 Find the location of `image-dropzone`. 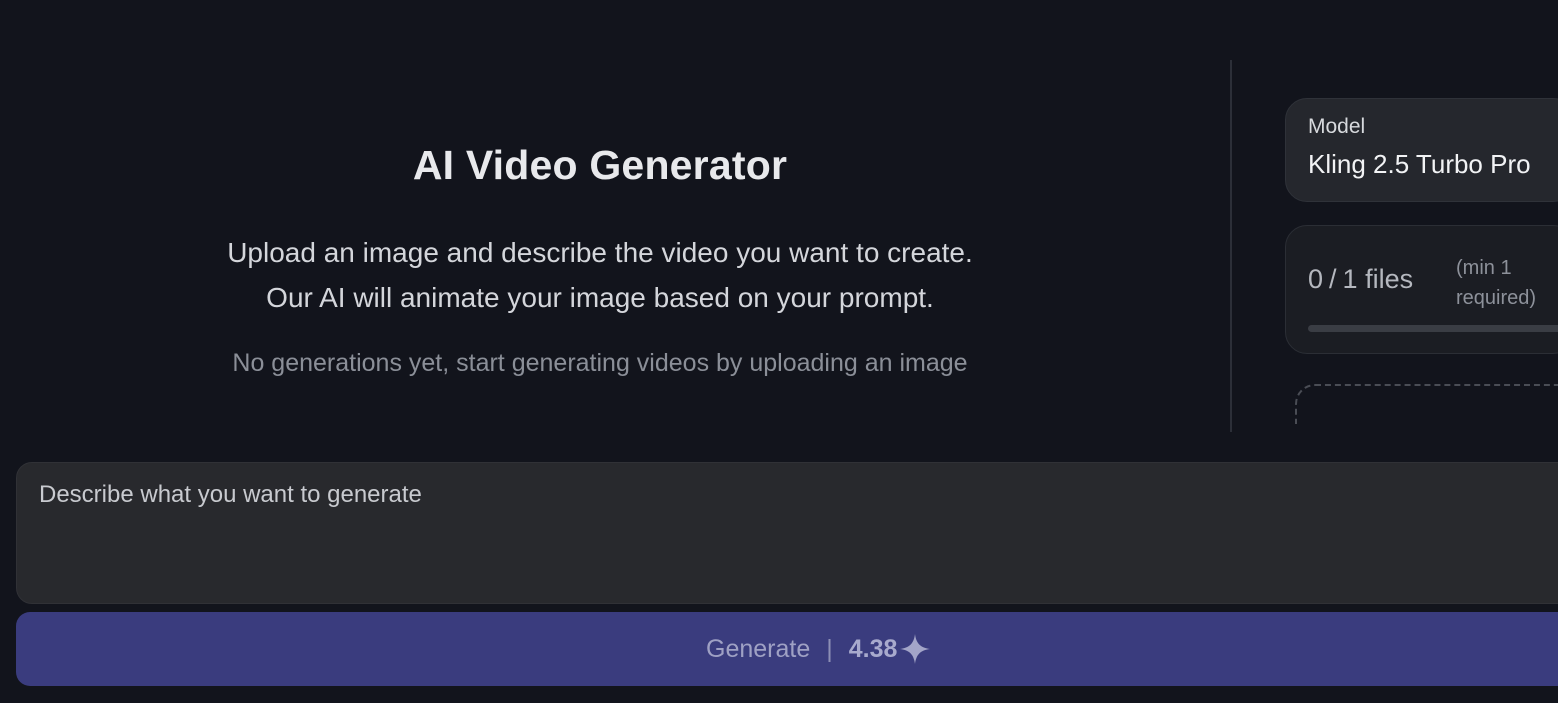

image-dropzone is located at coordinates (1426, 404).